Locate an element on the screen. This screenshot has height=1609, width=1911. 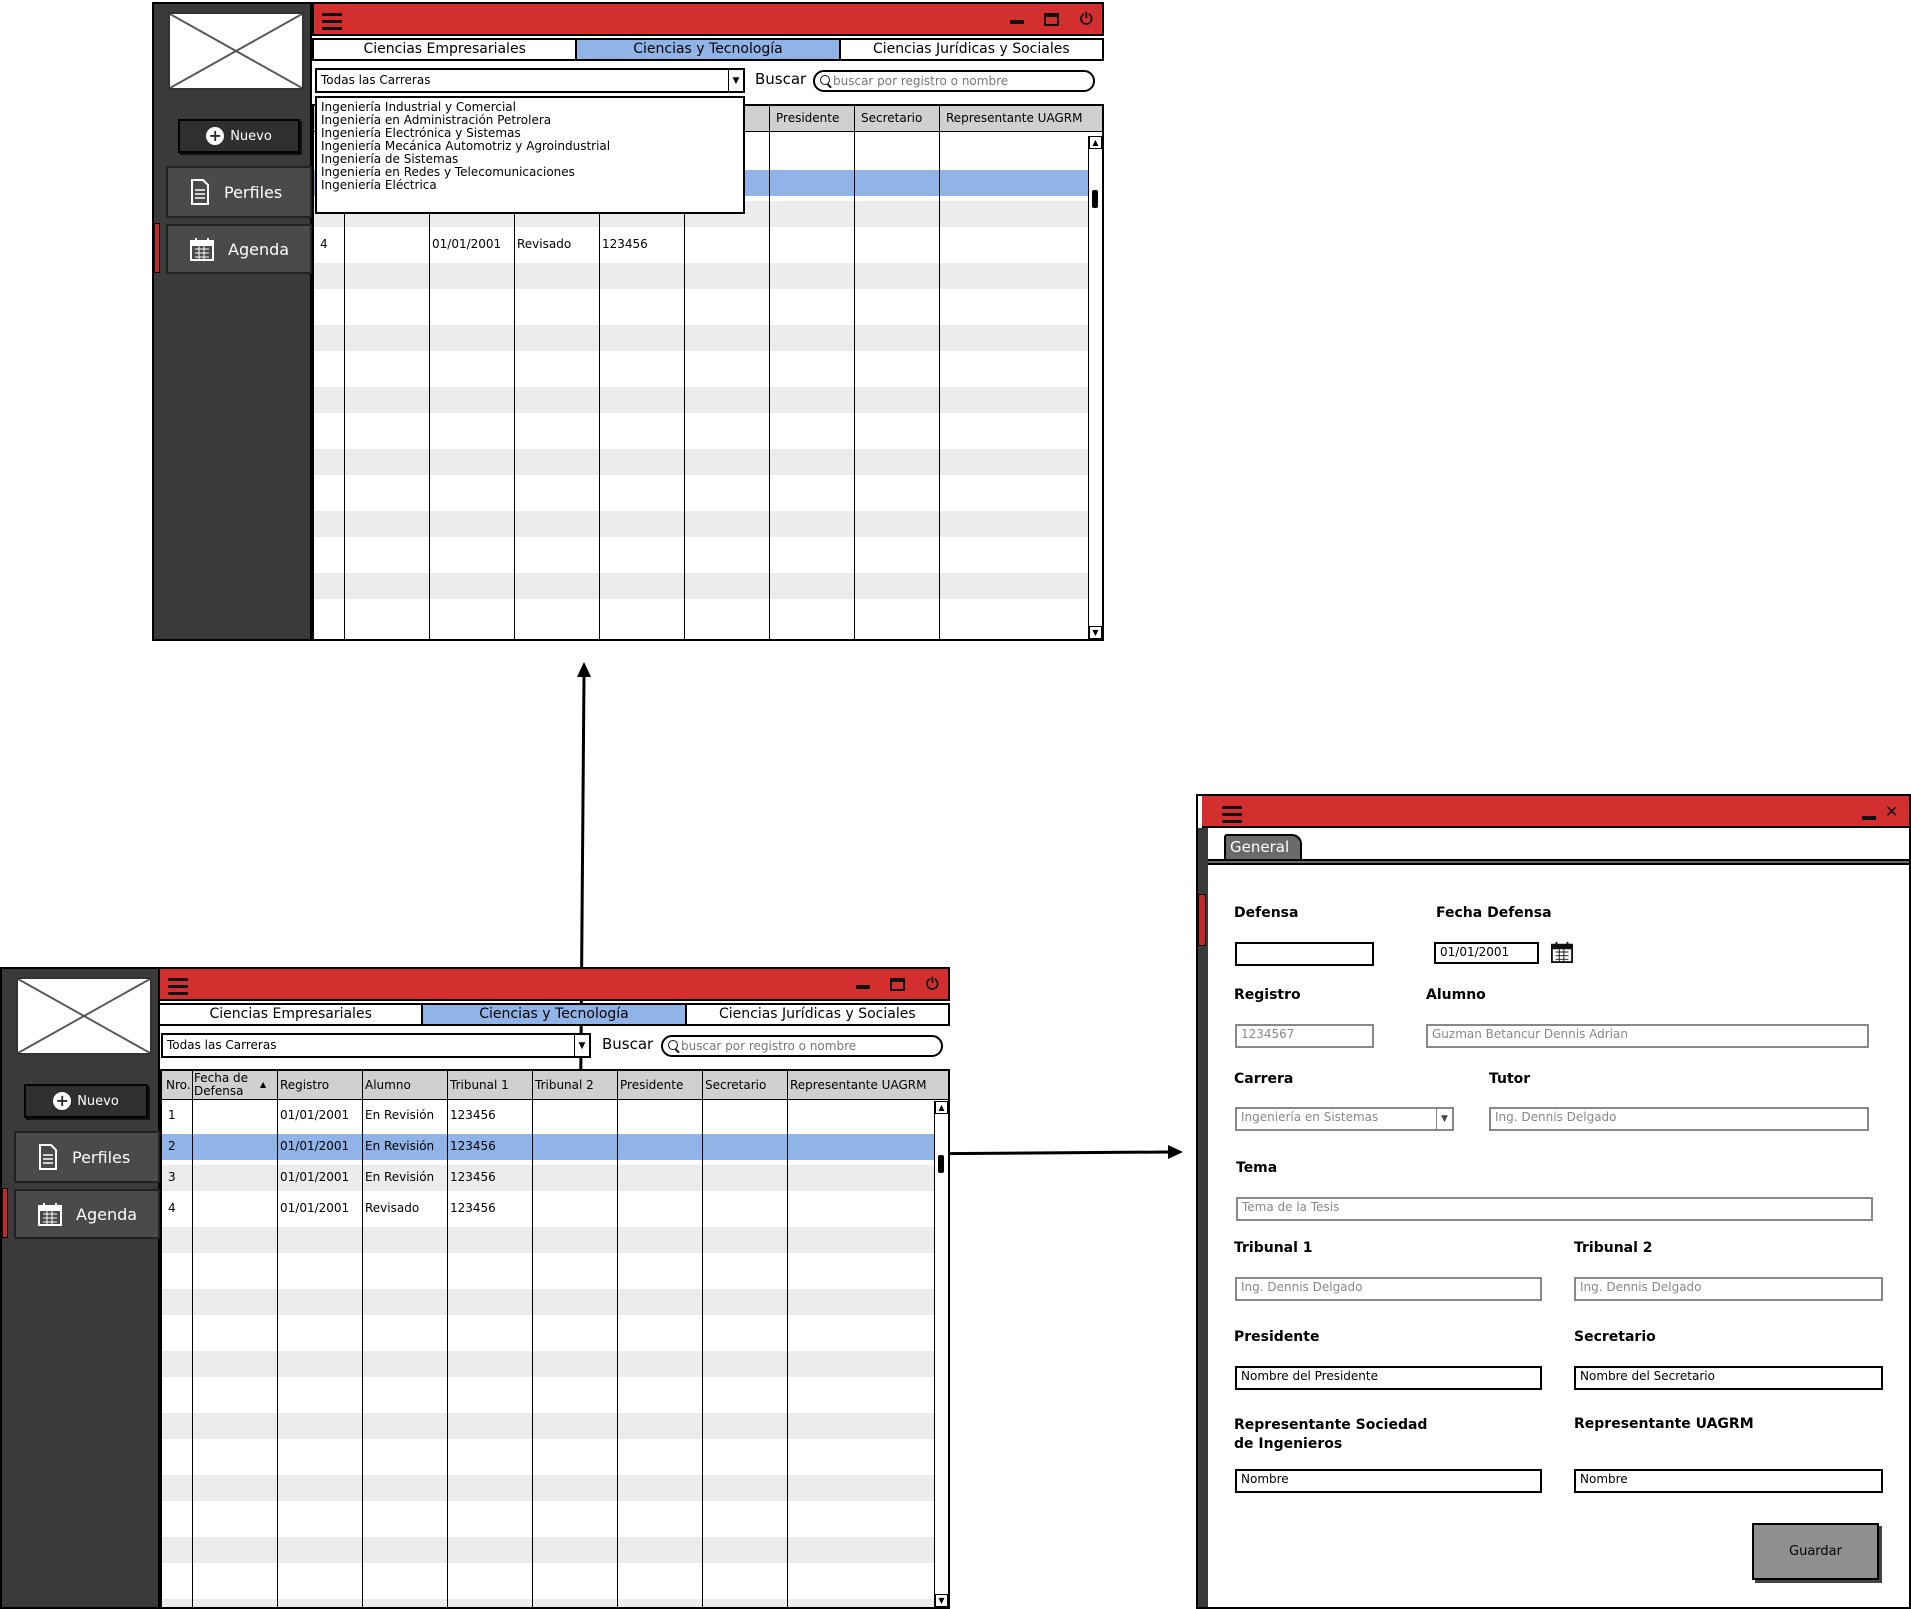
search-label: Buscar is located at coordinates (628, 1044).